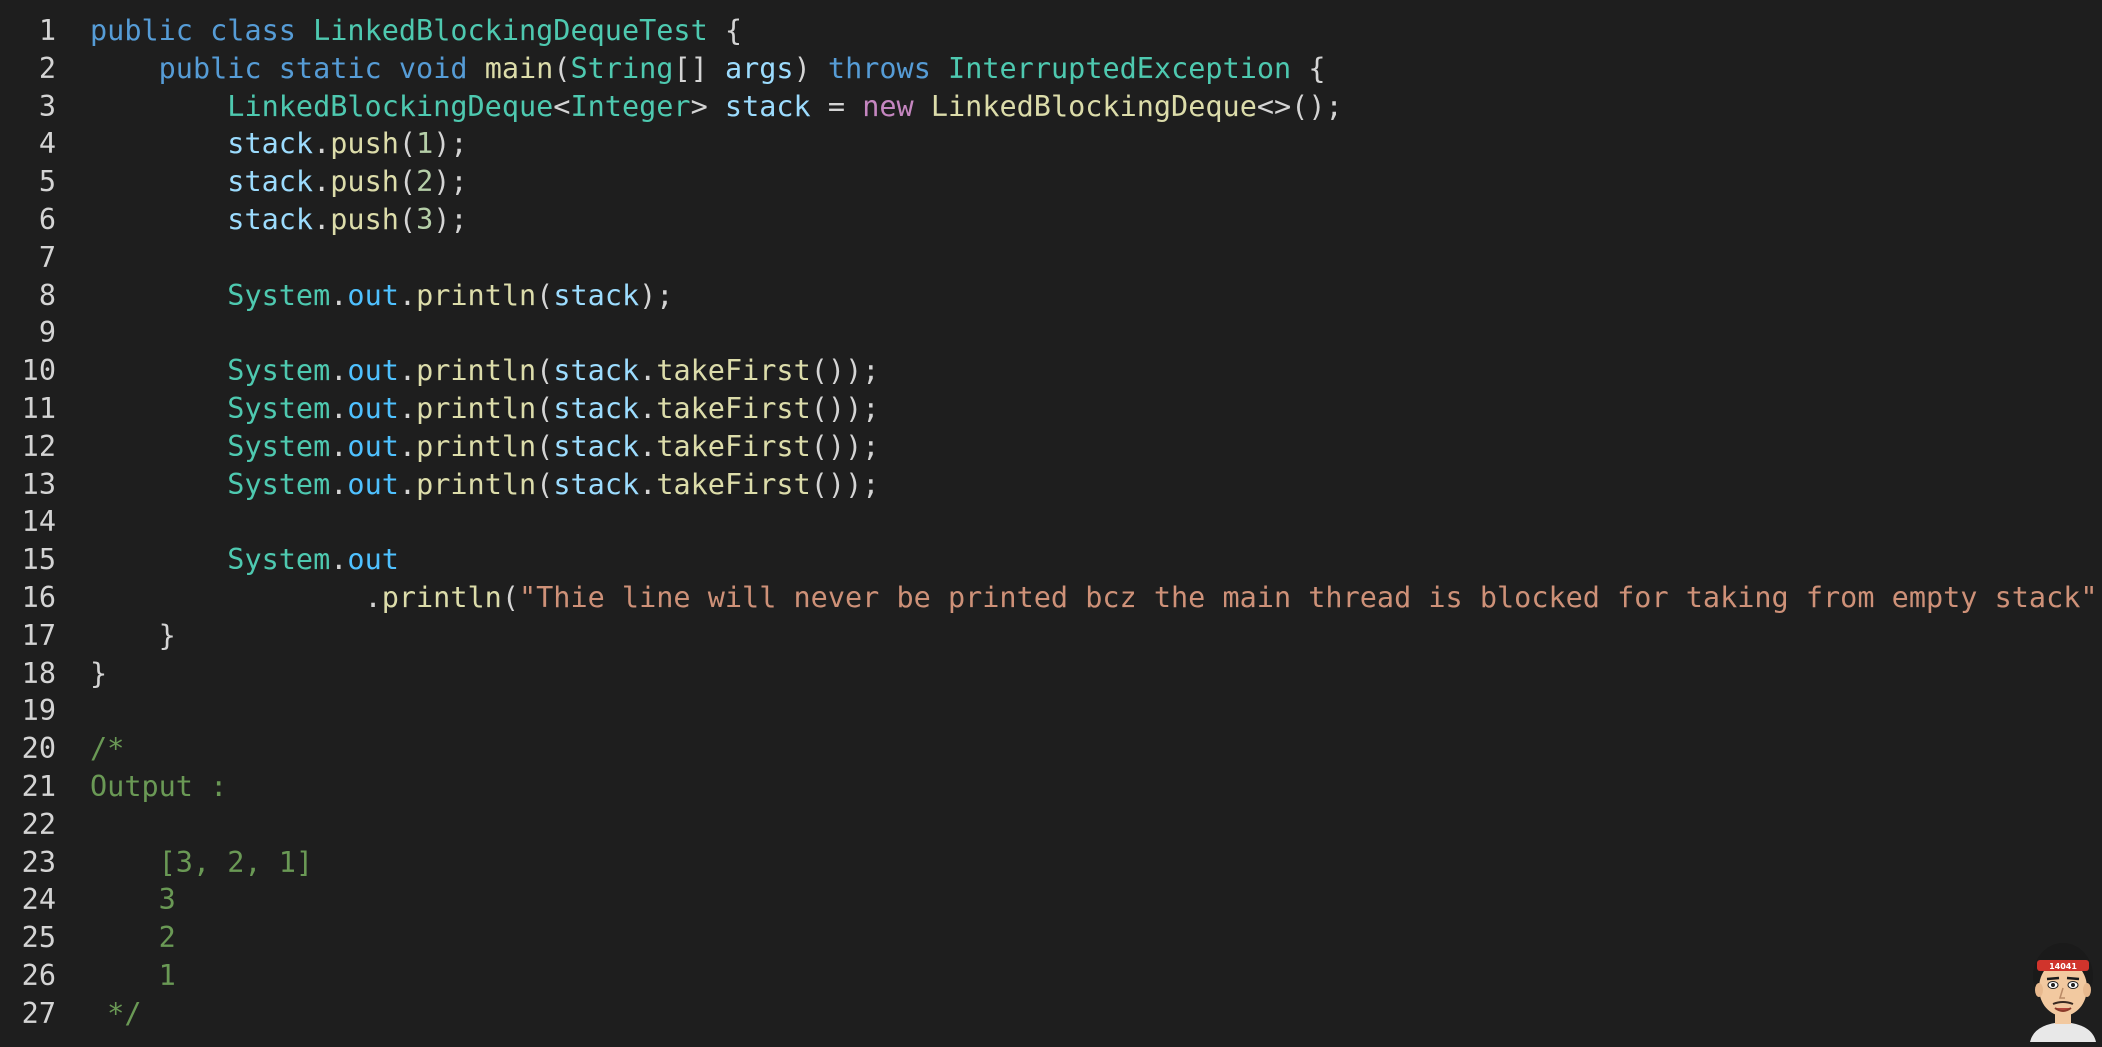 The height and width of the screenshot is (1047, 2102). Describe the element at coordinates (88, 976) in the screenshot. I see `code-line: 26 1` at that location.